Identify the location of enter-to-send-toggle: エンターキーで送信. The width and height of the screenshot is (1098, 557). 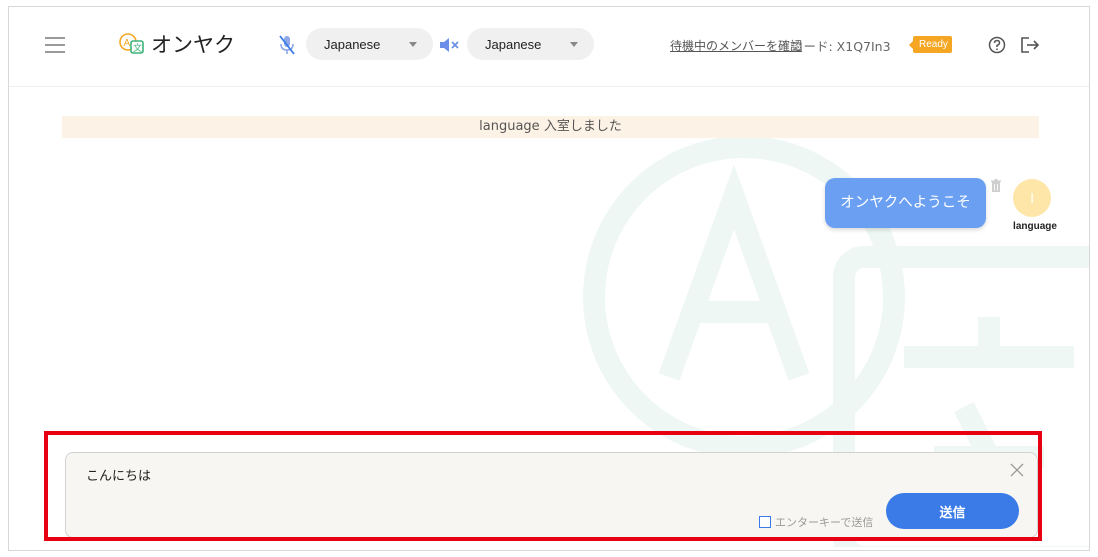
(816, 522).